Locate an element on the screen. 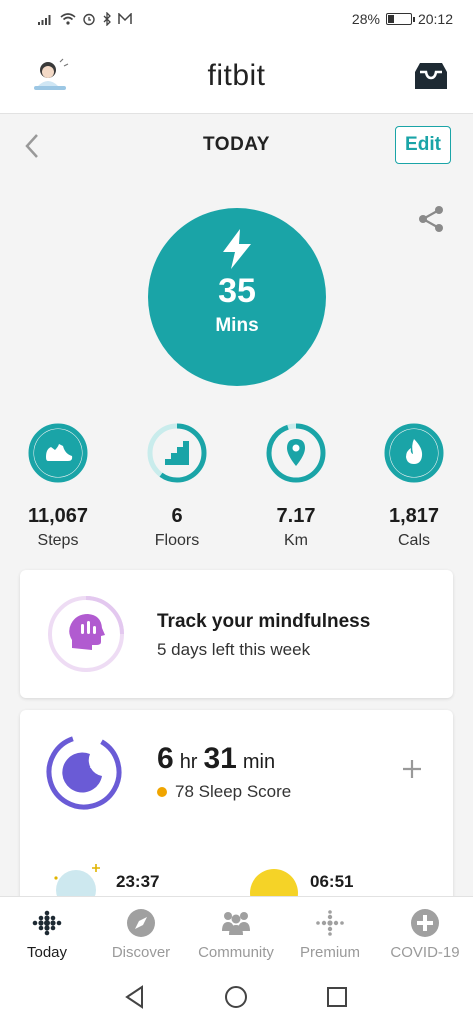 This screenshot has width=473, height=1024. distance-ring is located at coordinates (296, 453).